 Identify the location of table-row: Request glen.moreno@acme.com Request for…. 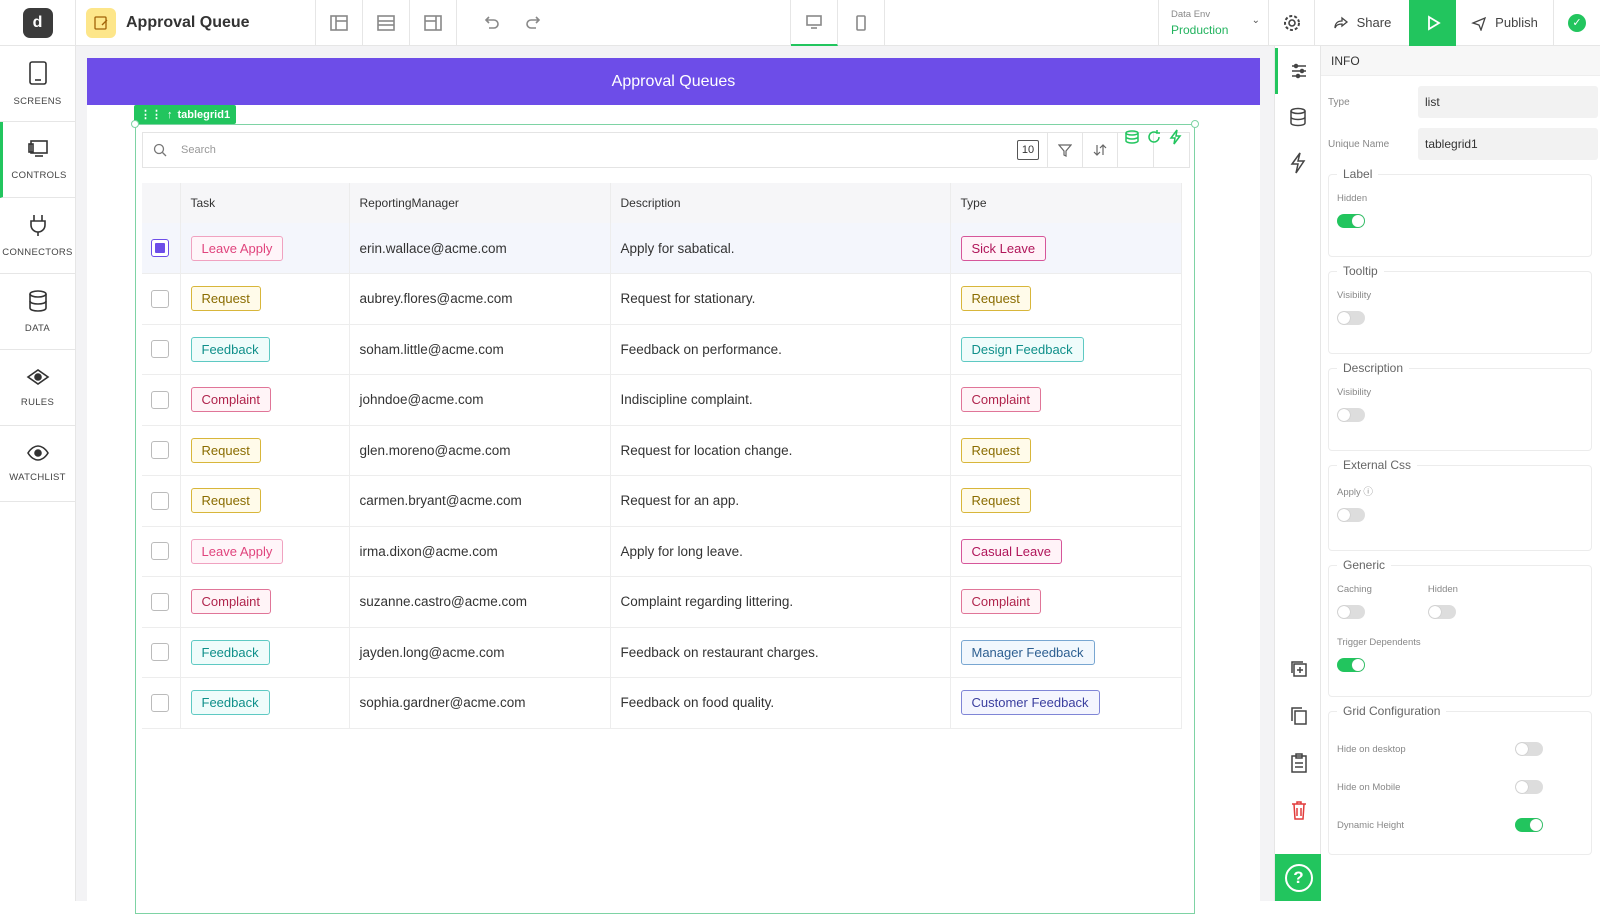
(662, 450).